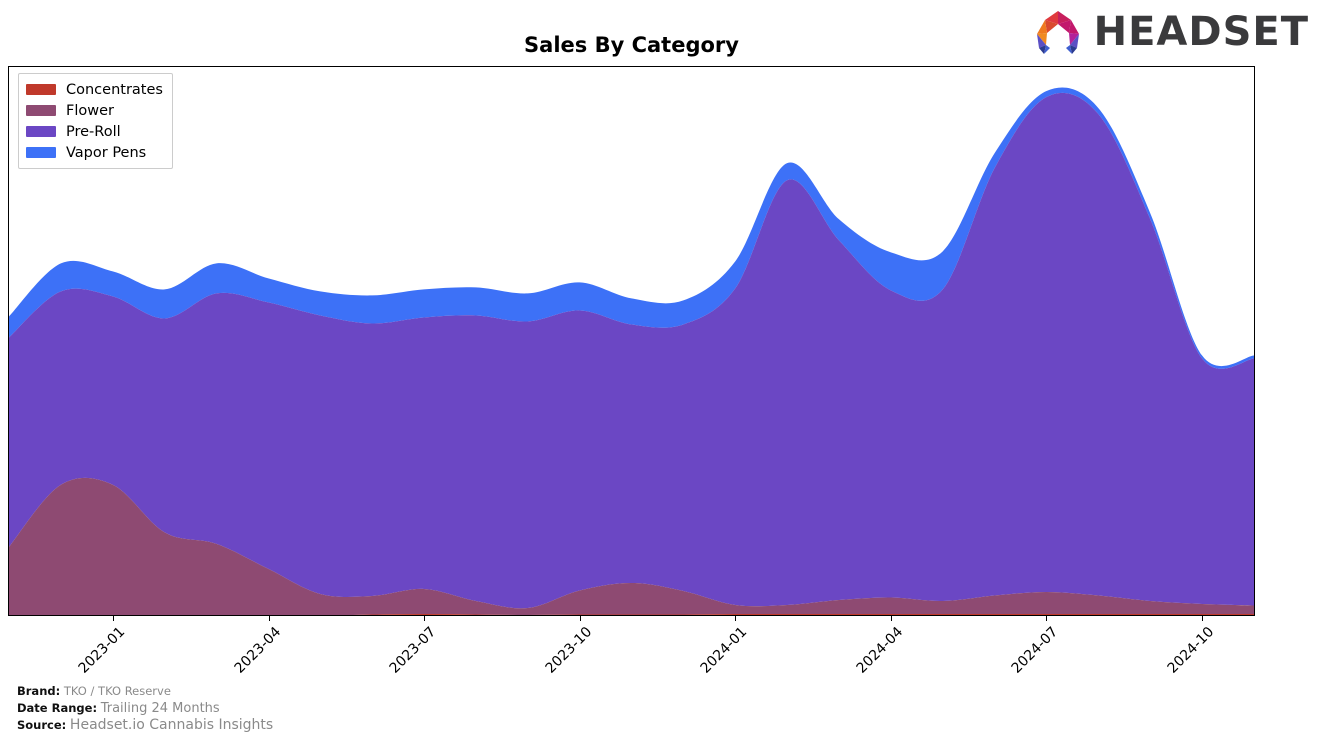 Image resolution: width=1317 pixels, height=739 pixels. Describe the element at coordinates (171, 725) in the screenshot. I see `footnote-source-value: Headset.io Cannabis Insights` at that location.